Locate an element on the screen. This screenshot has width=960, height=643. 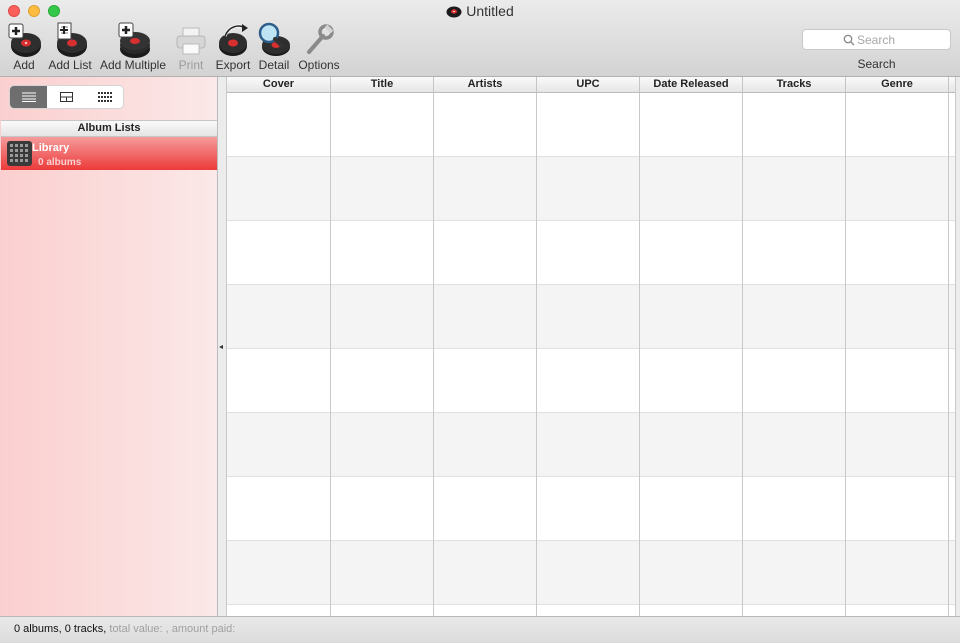
column-header-artists: Artists is located at coordinates (485, 84).